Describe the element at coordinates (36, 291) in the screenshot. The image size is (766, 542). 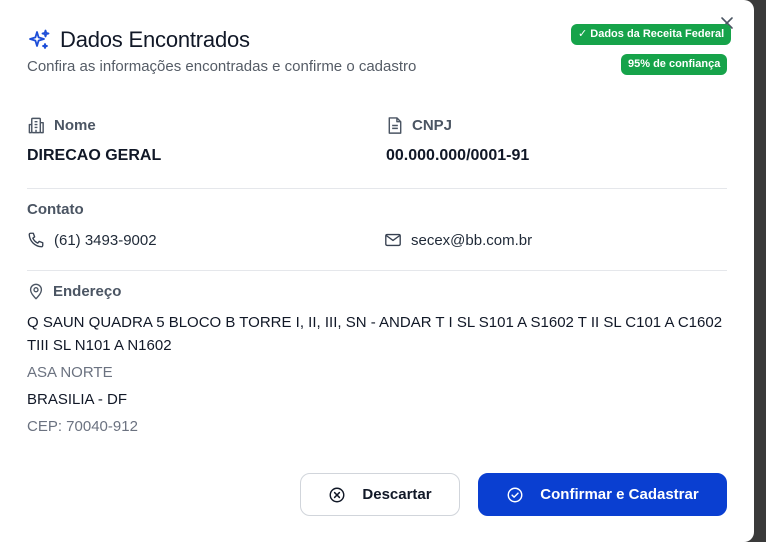
I see `map-pin-icon` at that location.